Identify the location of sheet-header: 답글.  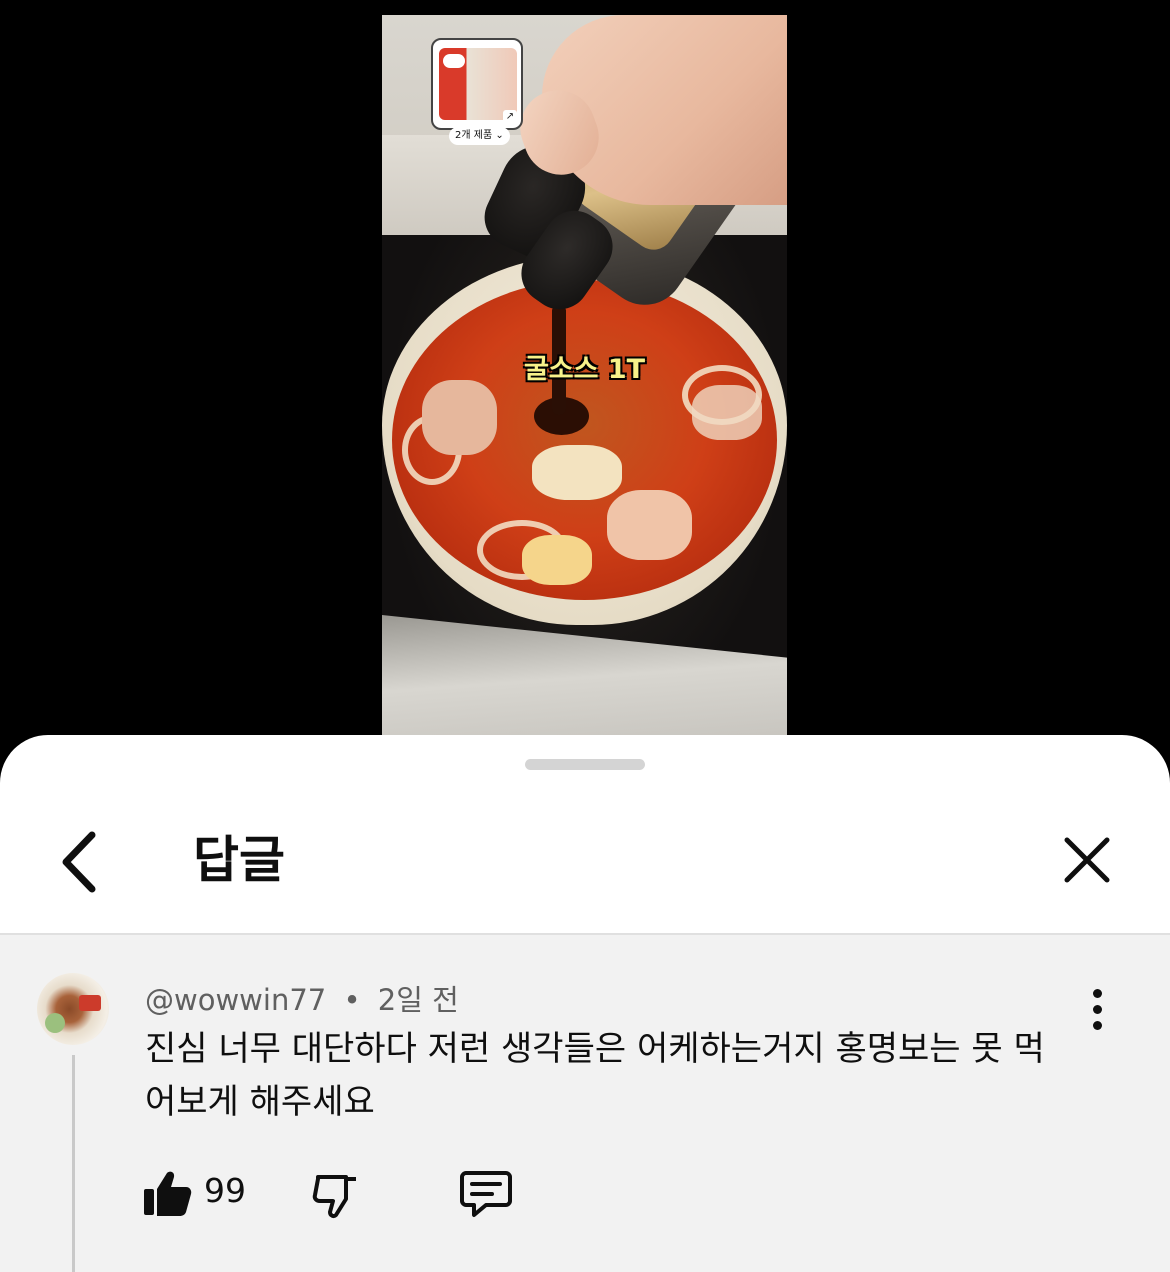
(585, 865).